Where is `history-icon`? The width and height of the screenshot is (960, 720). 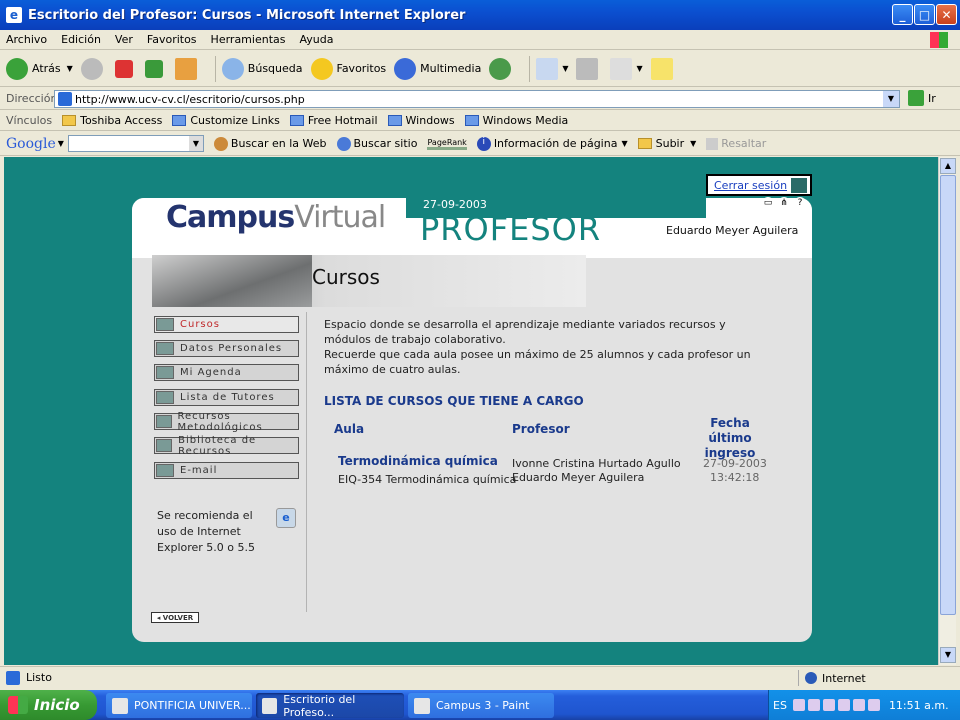 history-icon is located at coordinates (500, 68).